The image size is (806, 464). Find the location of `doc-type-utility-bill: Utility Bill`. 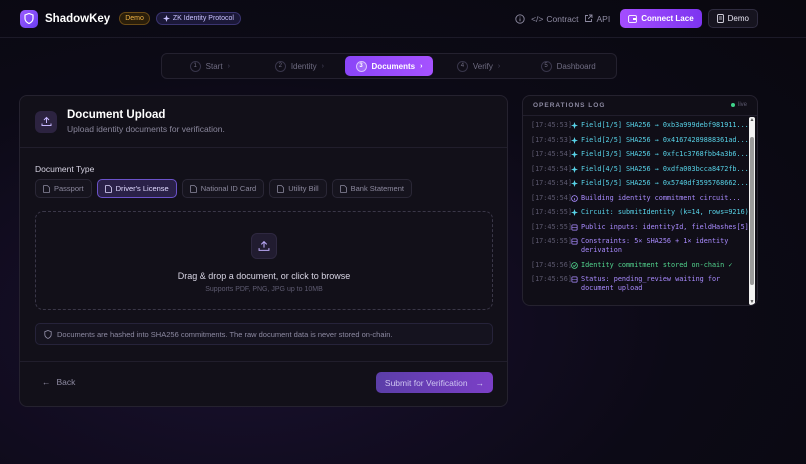

doc-type-utility-bill: Utility Bill is located at coordinates (298, 188).